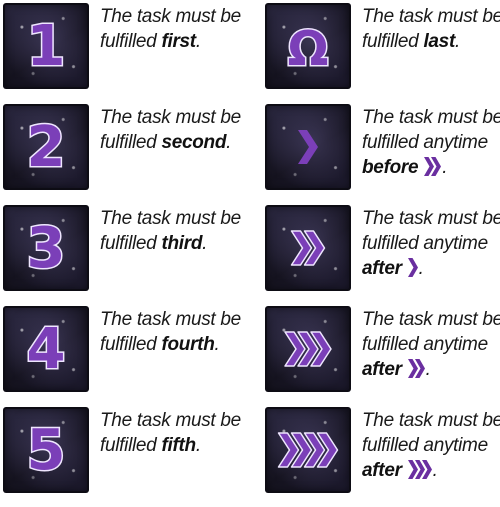 This screenshot has height=507, width=500. I want to click on tile-symbol: 2, so click(46, 147).